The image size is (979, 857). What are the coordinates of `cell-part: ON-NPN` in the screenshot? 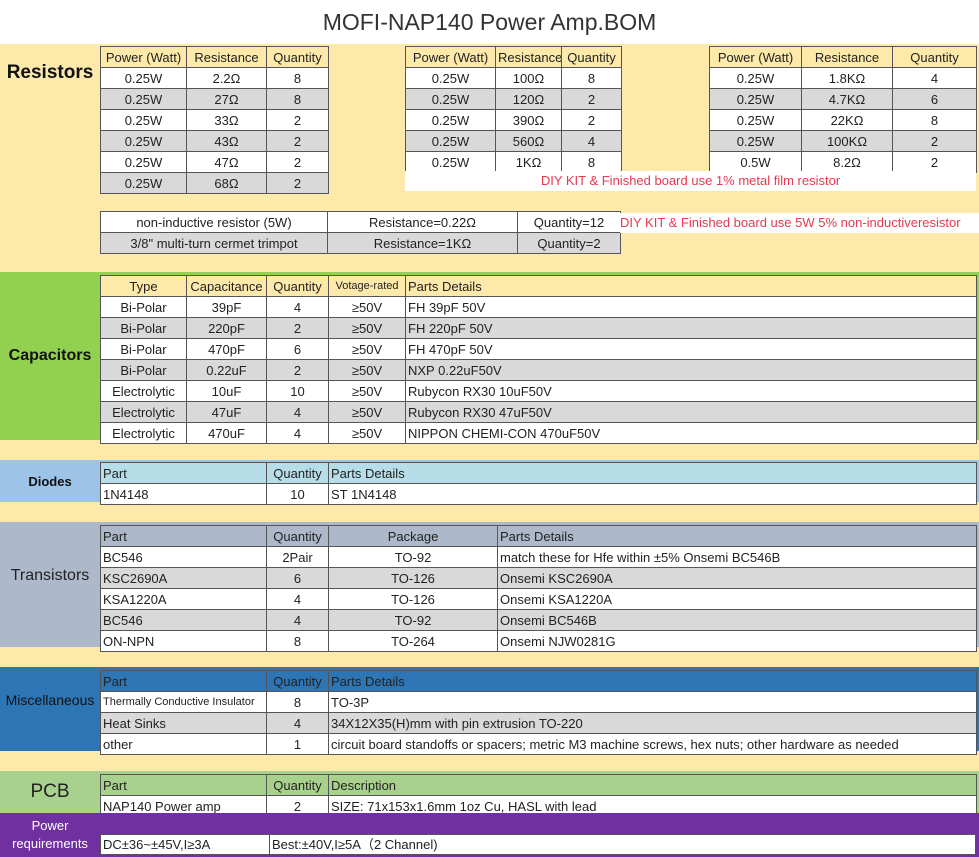 It's located at (183, 641).